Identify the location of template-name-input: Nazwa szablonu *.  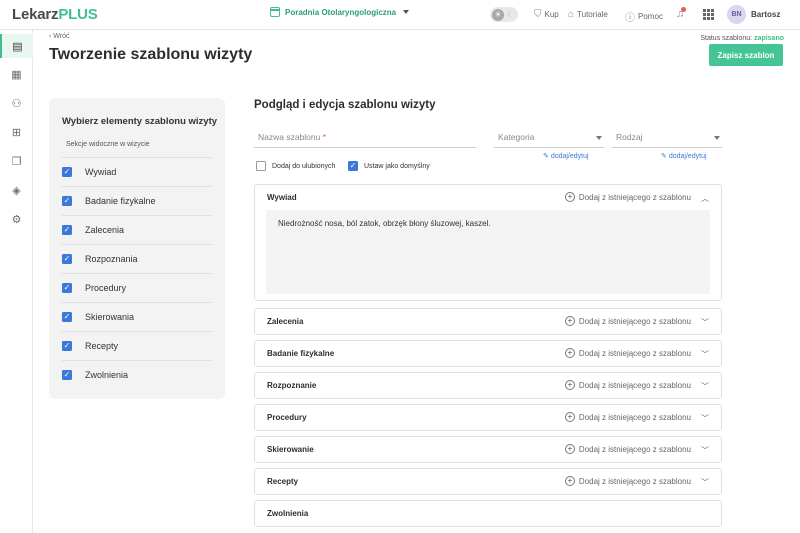
(365, 140).